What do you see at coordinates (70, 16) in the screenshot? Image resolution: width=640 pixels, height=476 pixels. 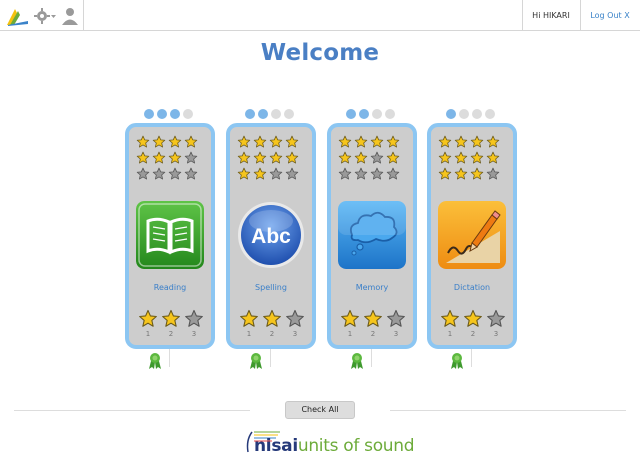 I see `user-profile-icon` at bounding box center [70, 16].